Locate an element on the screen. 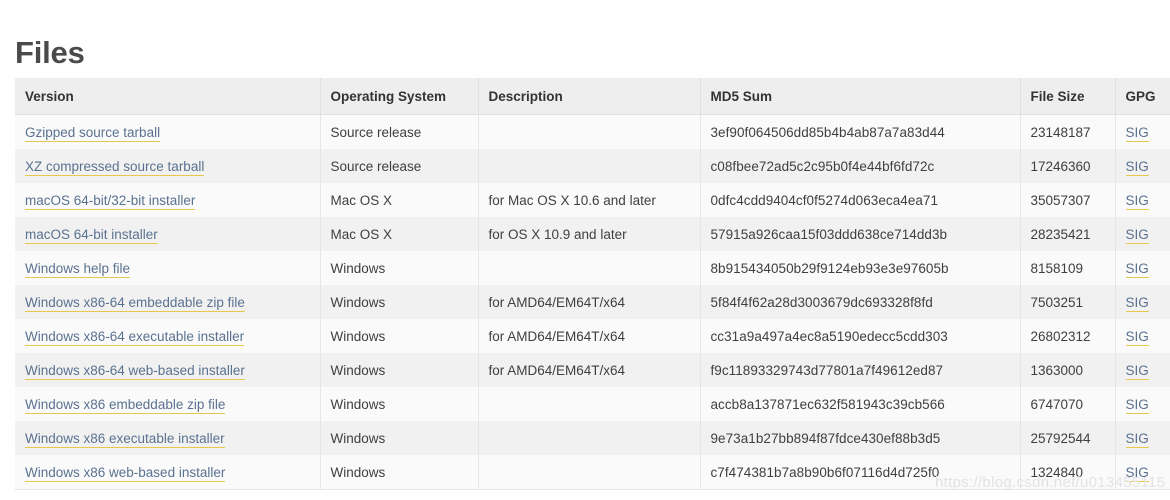  download-link: Windows help file is located at coordinates (78, 269).